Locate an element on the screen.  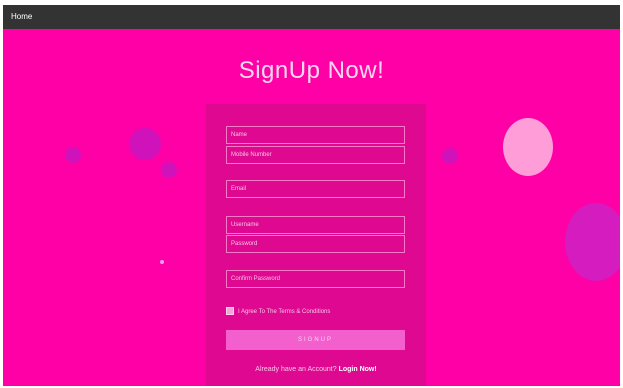
login-now-link: Login Now! is located at coordinates (358, 369).